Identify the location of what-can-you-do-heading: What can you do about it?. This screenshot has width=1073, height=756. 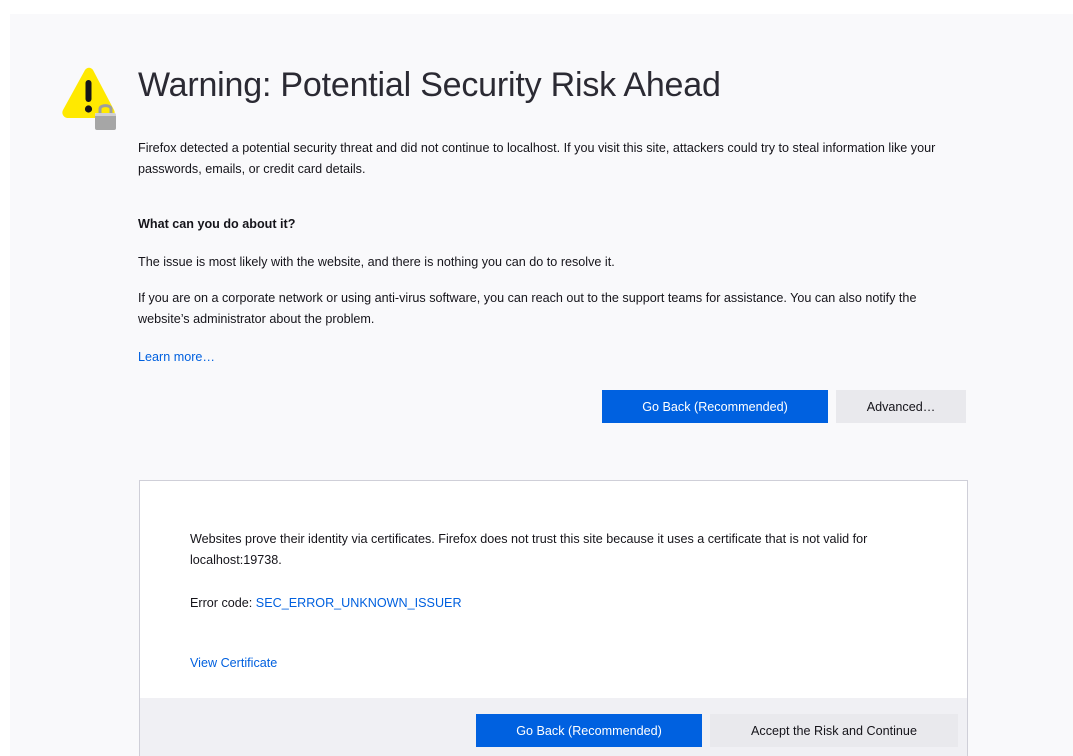
(217, 224).